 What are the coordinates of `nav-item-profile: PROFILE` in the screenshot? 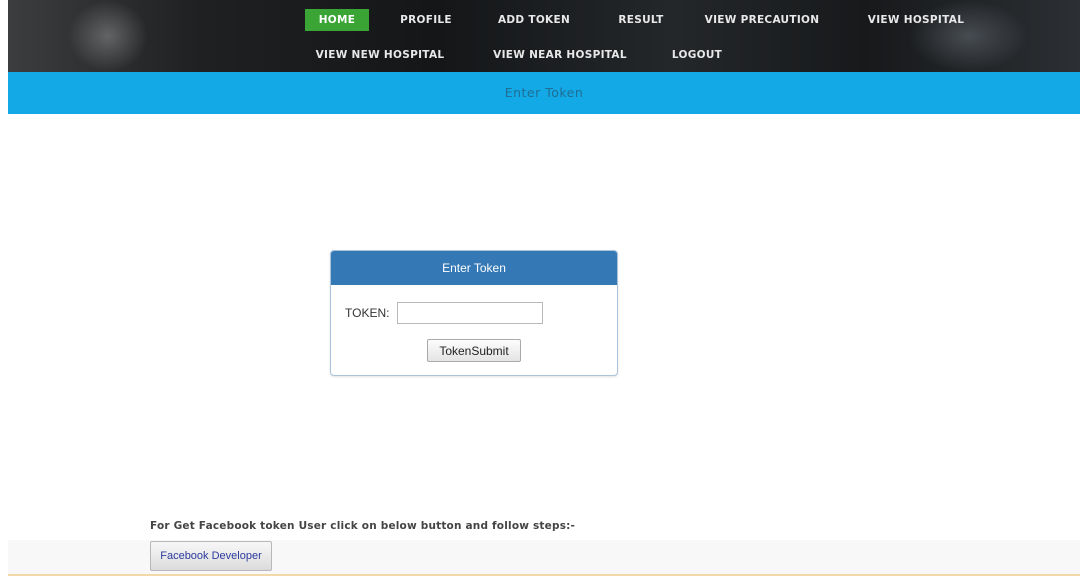 It's located at (426, 20).